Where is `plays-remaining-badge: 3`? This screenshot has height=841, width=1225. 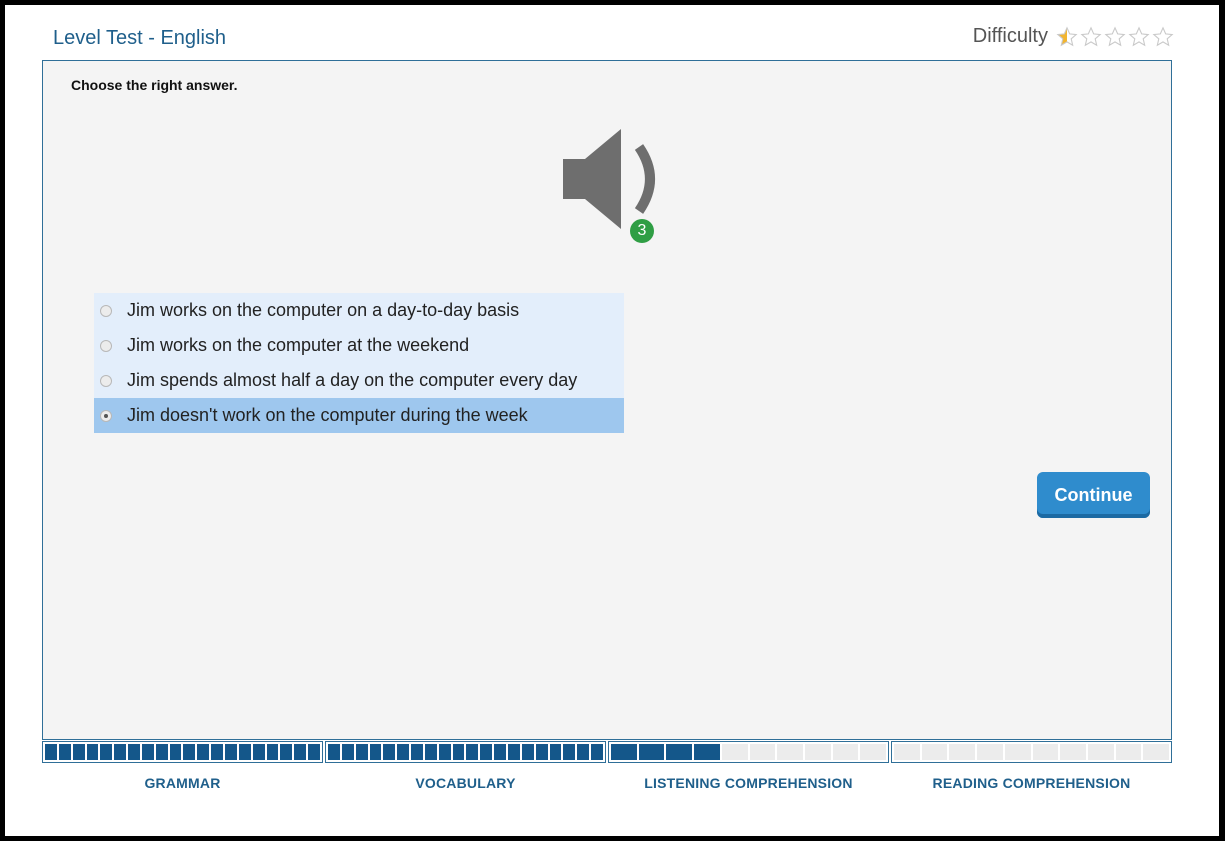
plays-remaining-badge: 3 is located at coordinates (642, 231).